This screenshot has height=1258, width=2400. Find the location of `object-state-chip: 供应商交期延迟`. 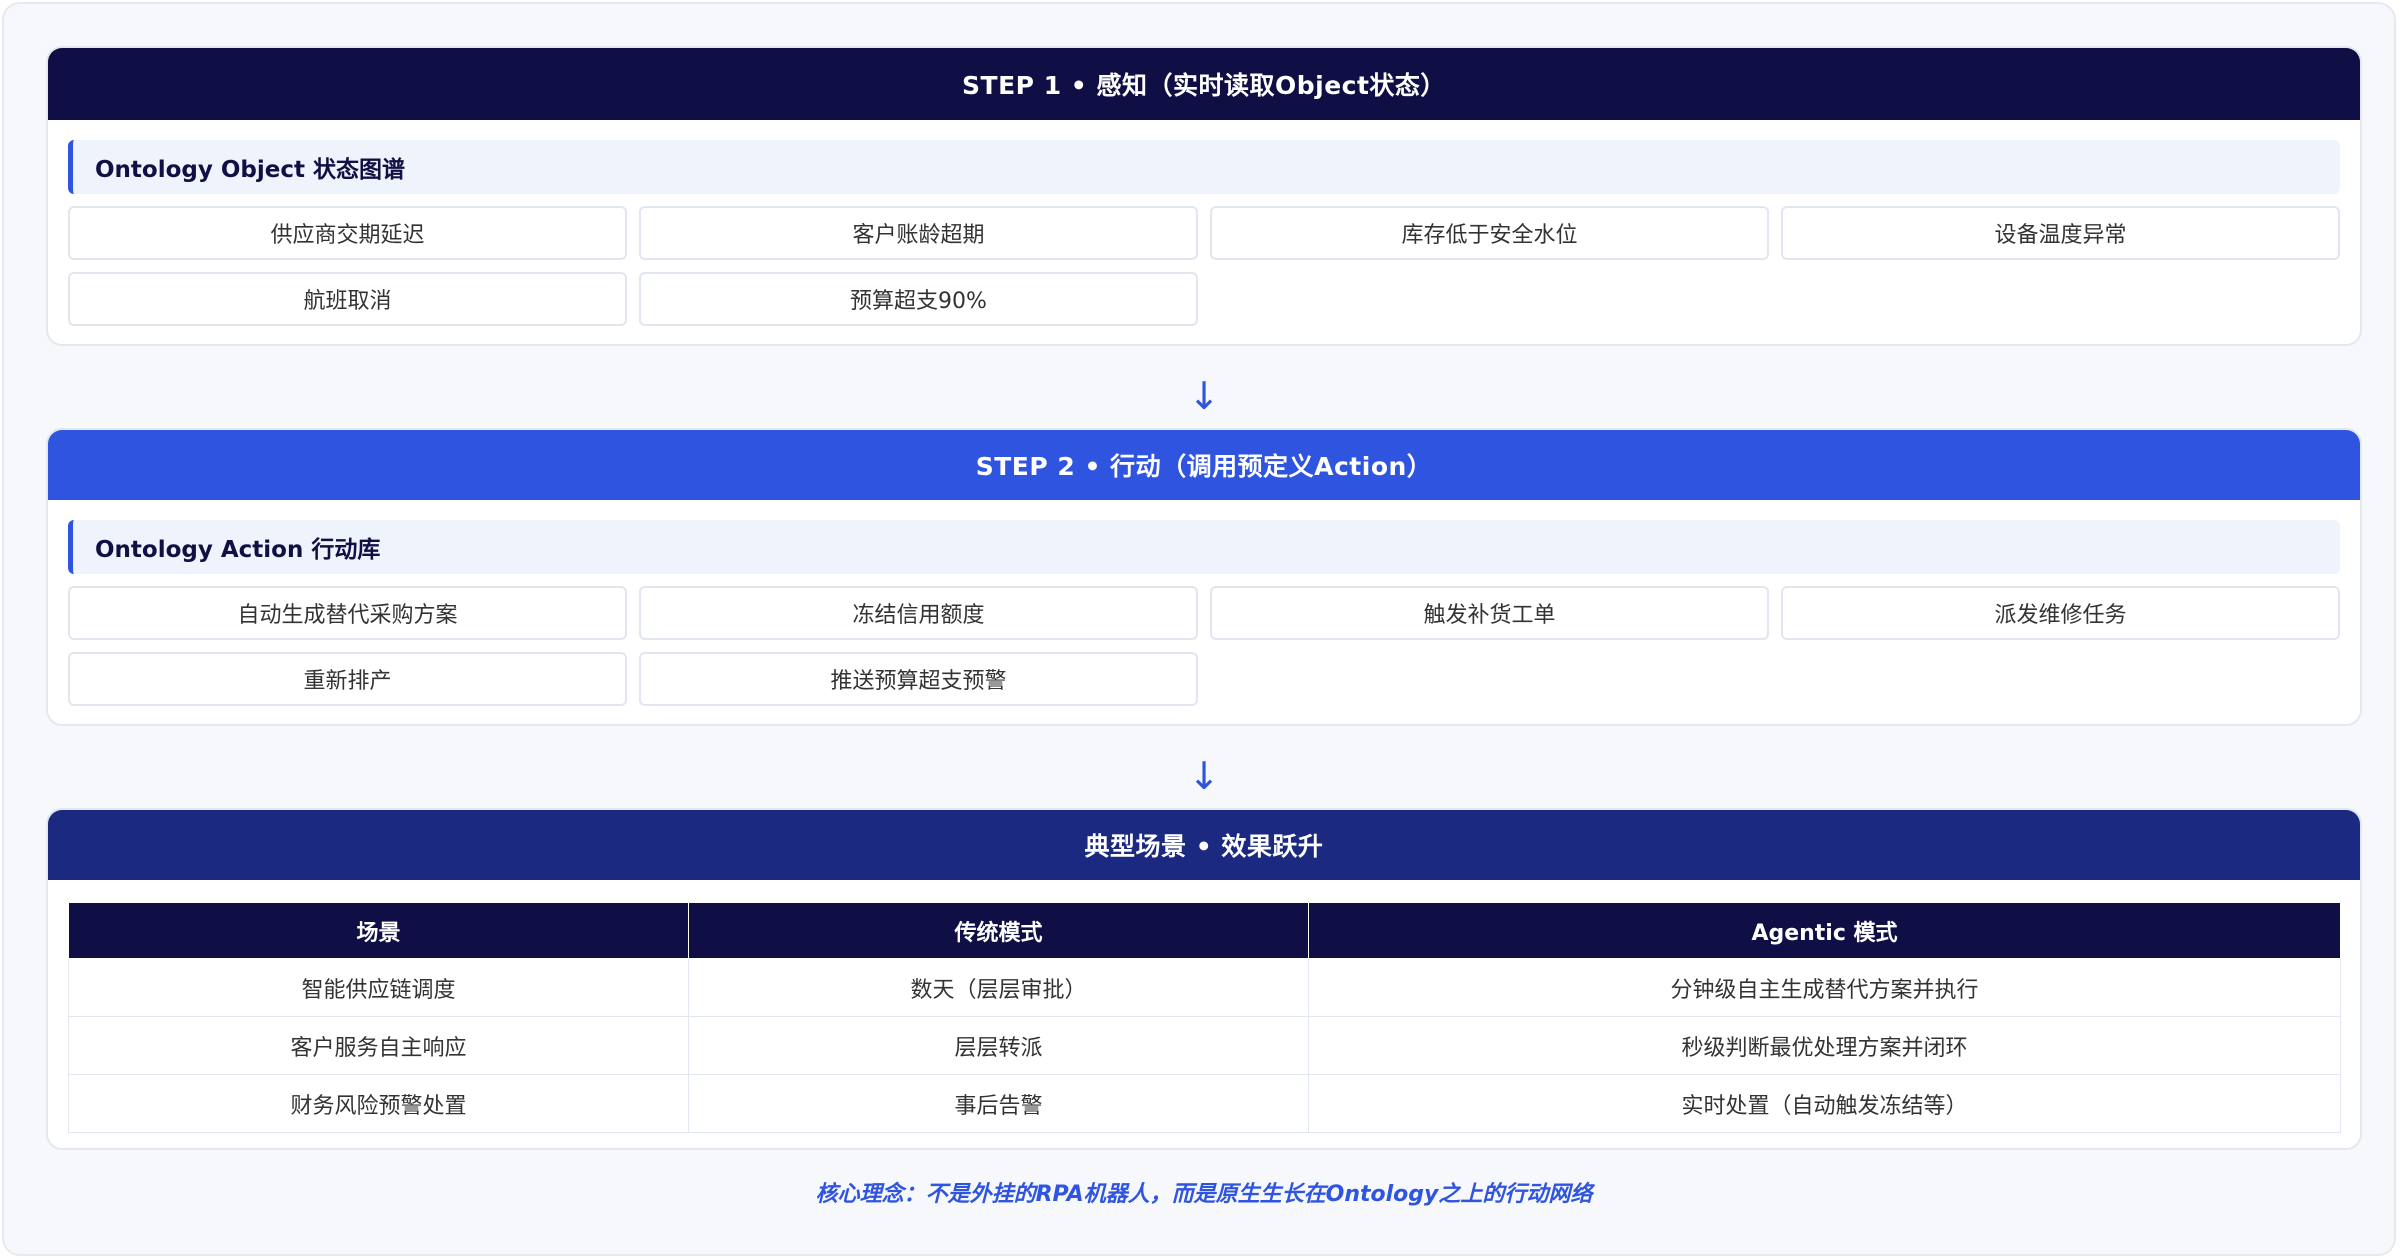

object-state-chip: 供应商交期延迟 is located at coordinates (347, 233).